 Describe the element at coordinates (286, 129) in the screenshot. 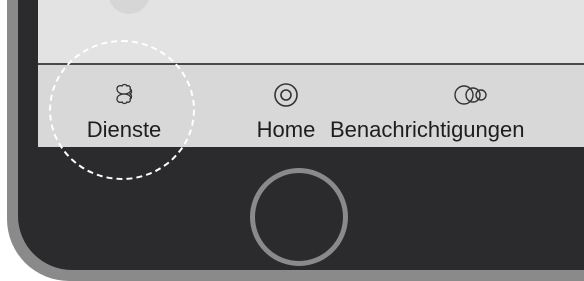

I see `tab-label-home: Home` at that location.